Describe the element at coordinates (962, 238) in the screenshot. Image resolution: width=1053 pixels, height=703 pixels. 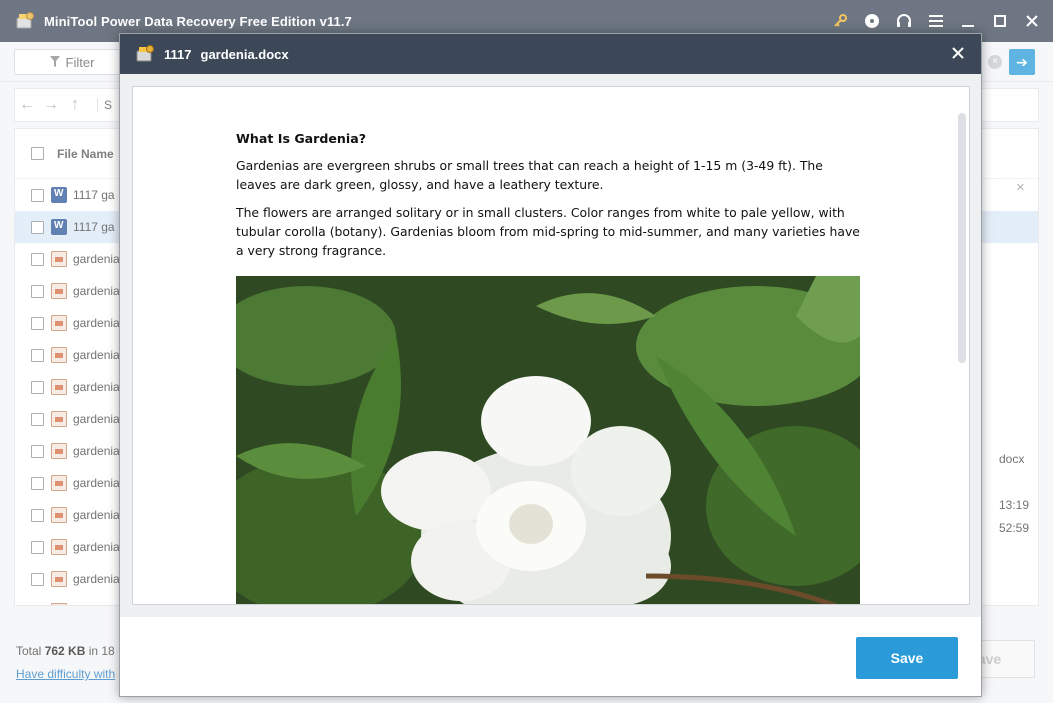
I see `preview-scrollbar` at that location.